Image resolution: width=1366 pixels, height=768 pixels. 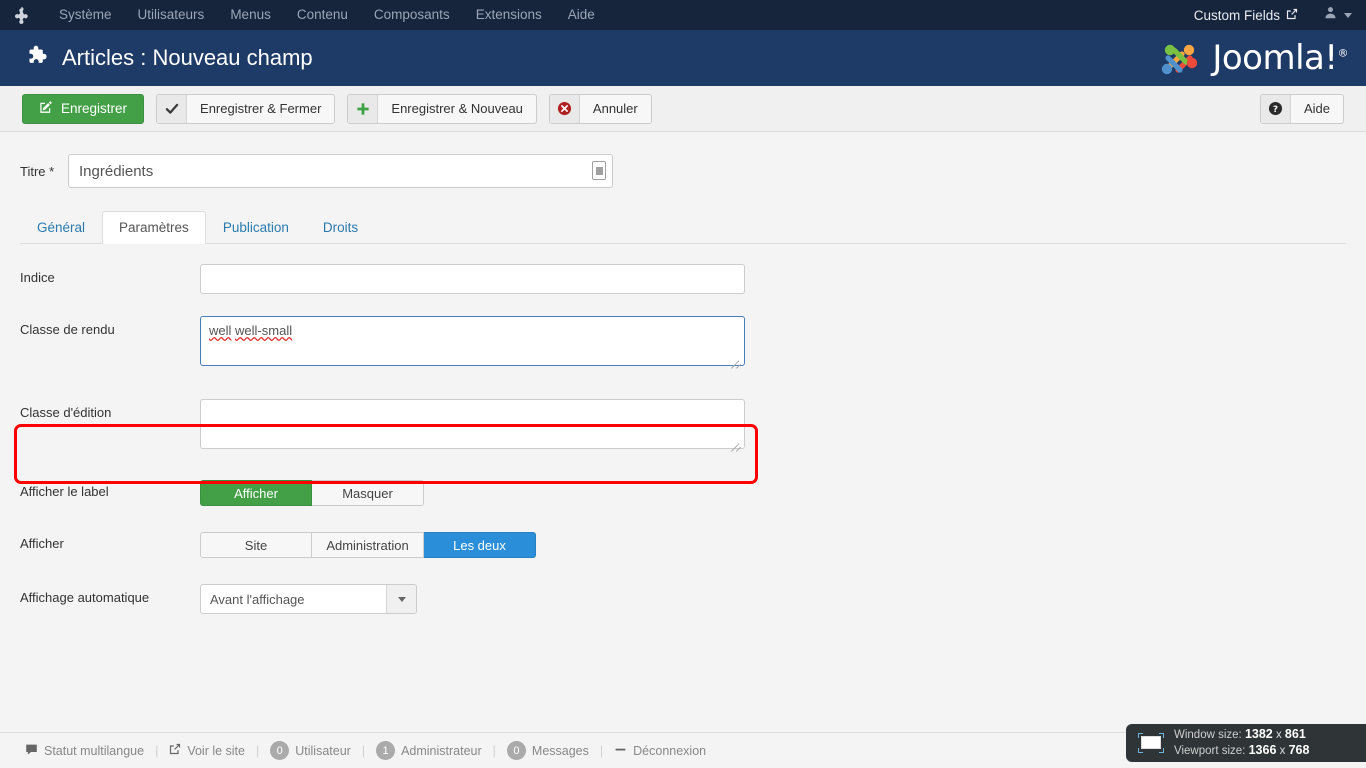 I want to click on cancel-button: Annuler, so click(x=600, y=108).